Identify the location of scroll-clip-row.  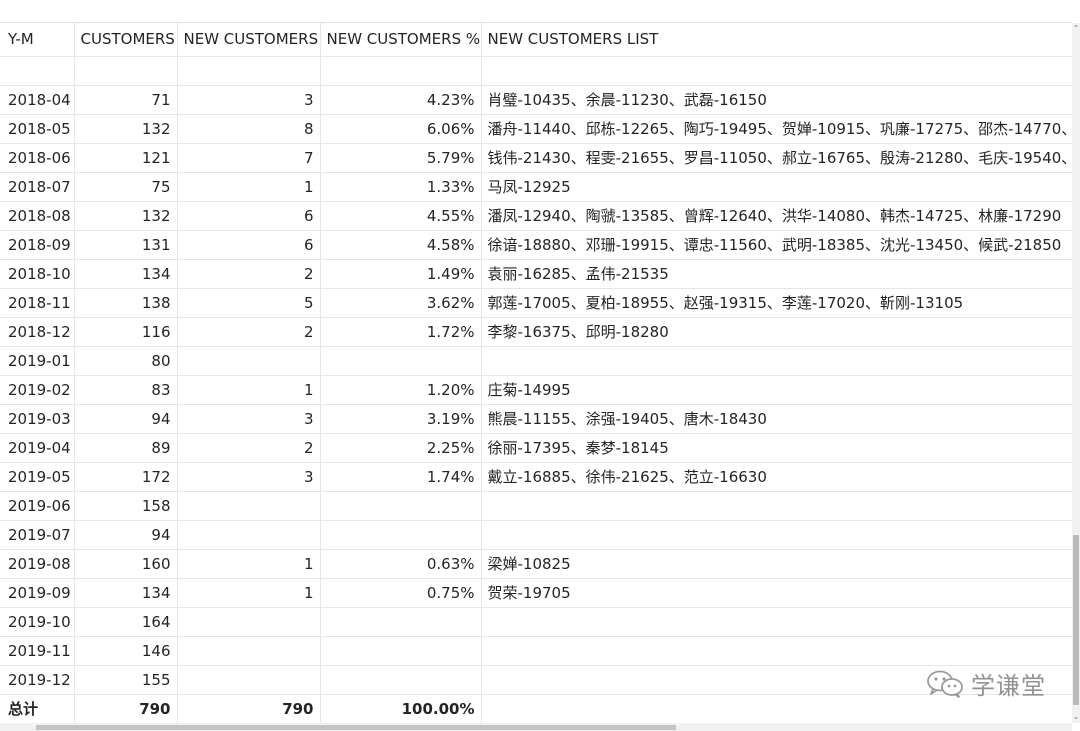
(536, 71).